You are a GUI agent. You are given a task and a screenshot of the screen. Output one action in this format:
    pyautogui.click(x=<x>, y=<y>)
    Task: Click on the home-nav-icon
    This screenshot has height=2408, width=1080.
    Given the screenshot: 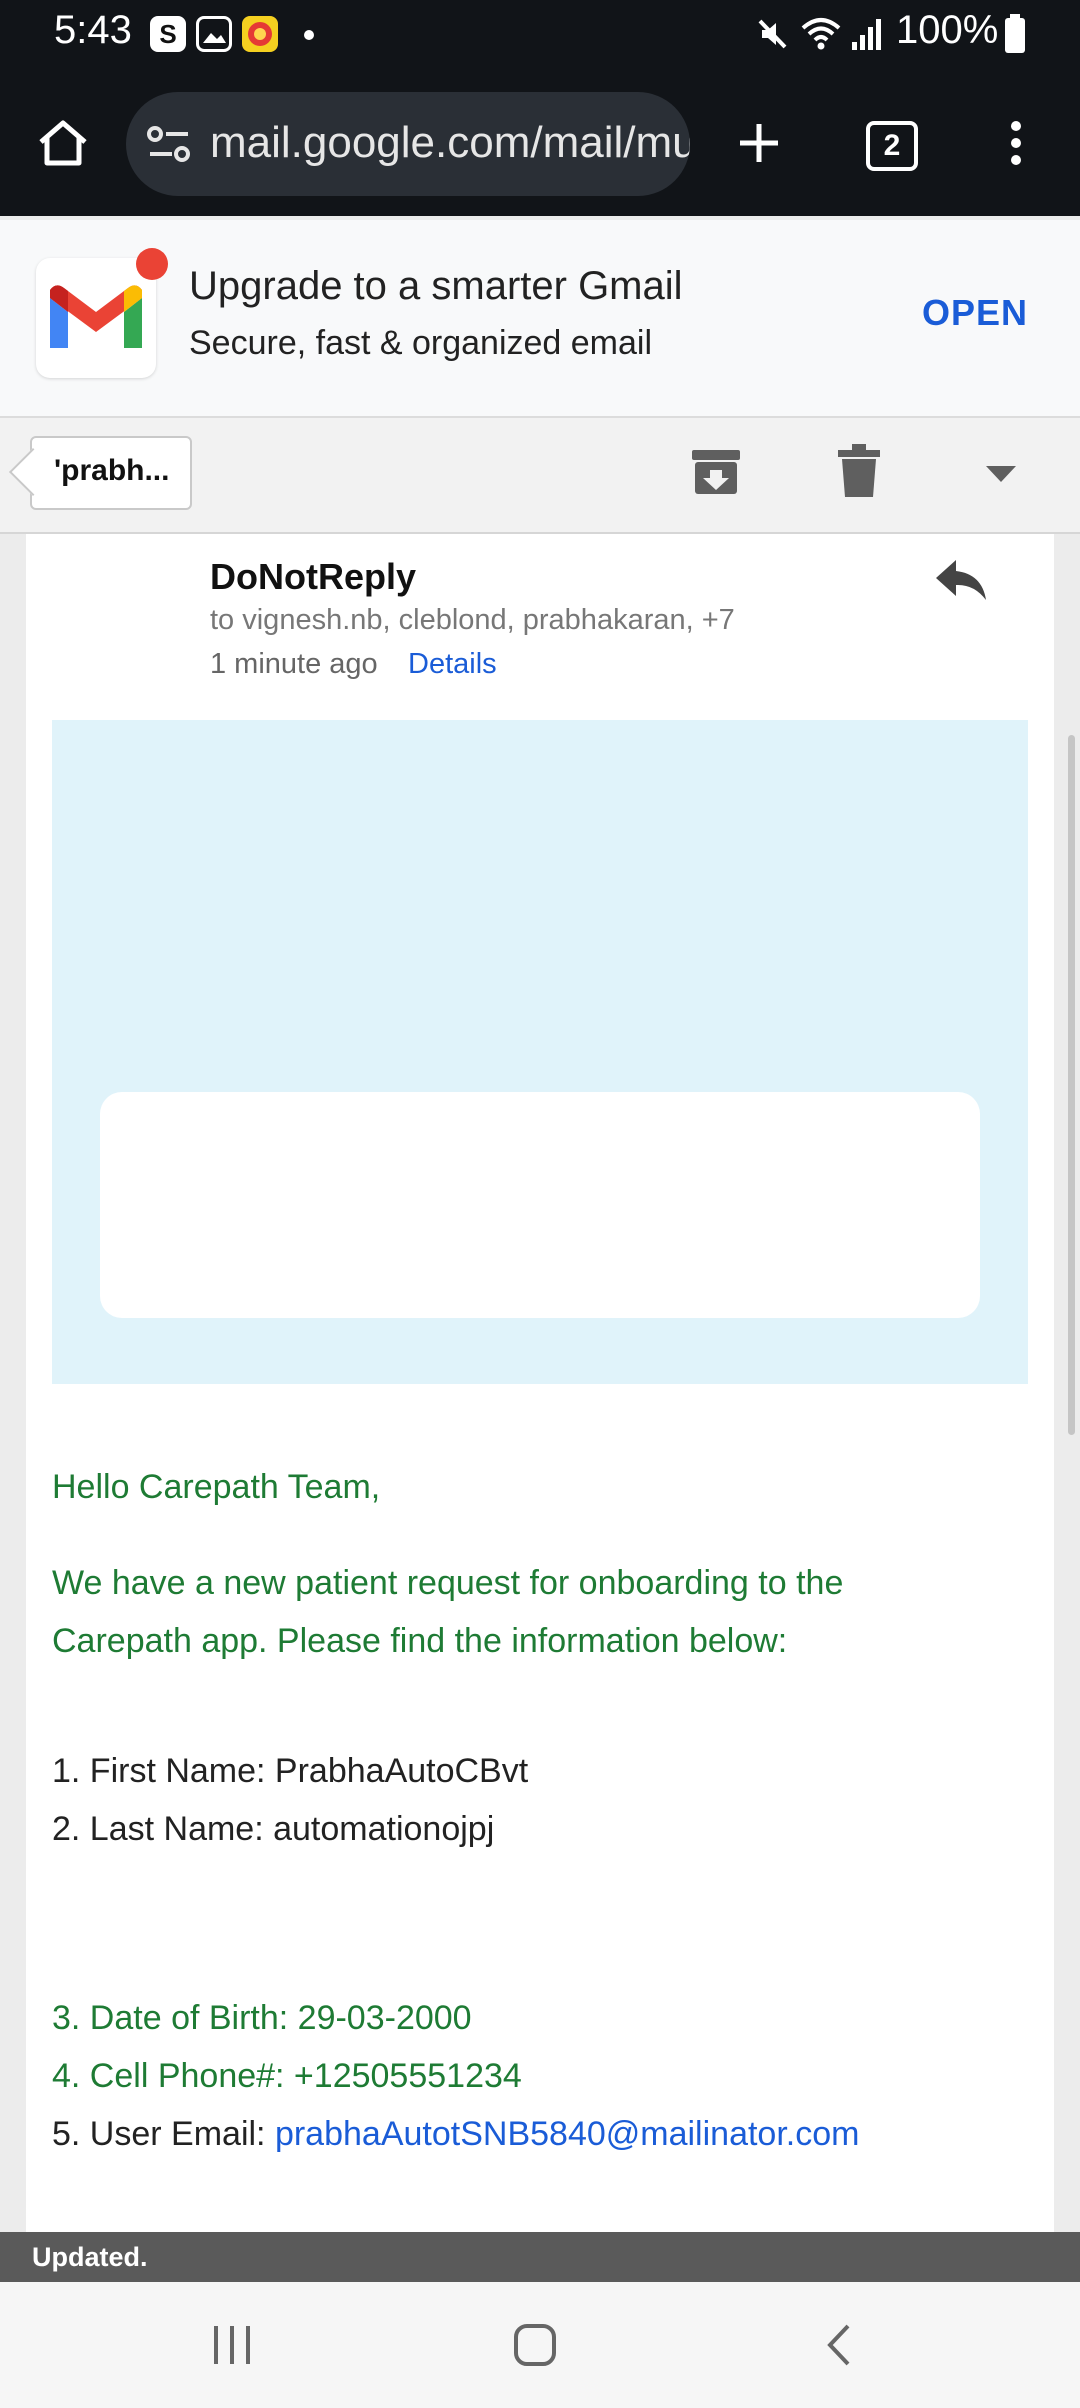 What is the action you would take?
    pyautogui.click(x=535, y=2345)
    